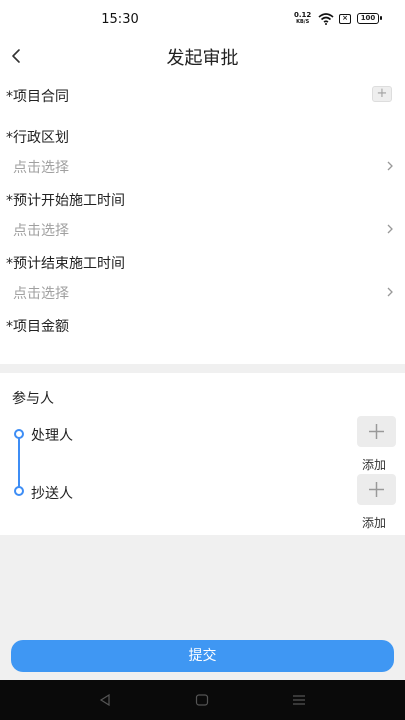  Describe the element at coordinates (202, 229) in the screenshot. I see `start-time-select: 点击选择` at that location.